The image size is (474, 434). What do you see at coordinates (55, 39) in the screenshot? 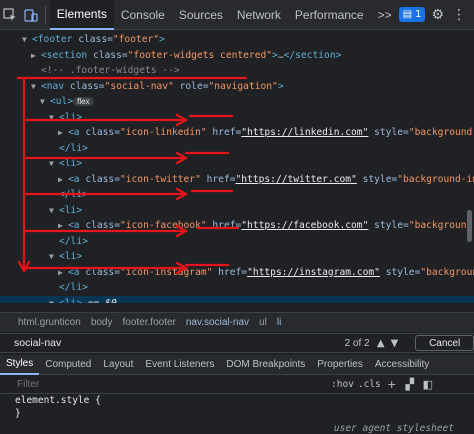
I see `dom-token-tag: <footer` at bounding box center [55, 39].